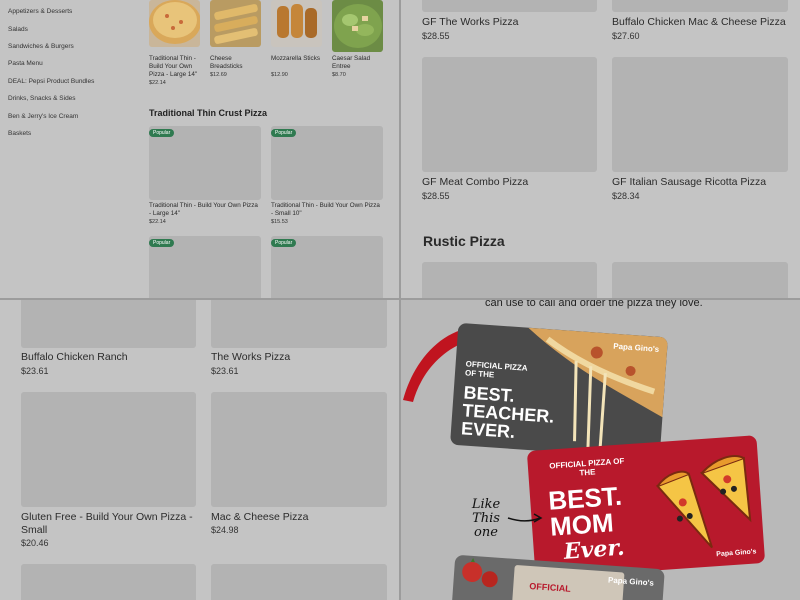  Describe the element at coordinates (351, 62) in the screenshot. I see `item-name: Caesar Salad Entree` at that location.